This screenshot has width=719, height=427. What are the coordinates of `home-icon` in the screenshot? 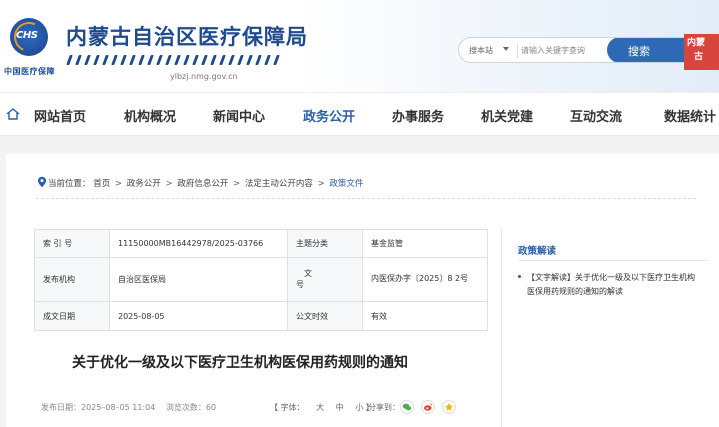 It's located at (13, 114).